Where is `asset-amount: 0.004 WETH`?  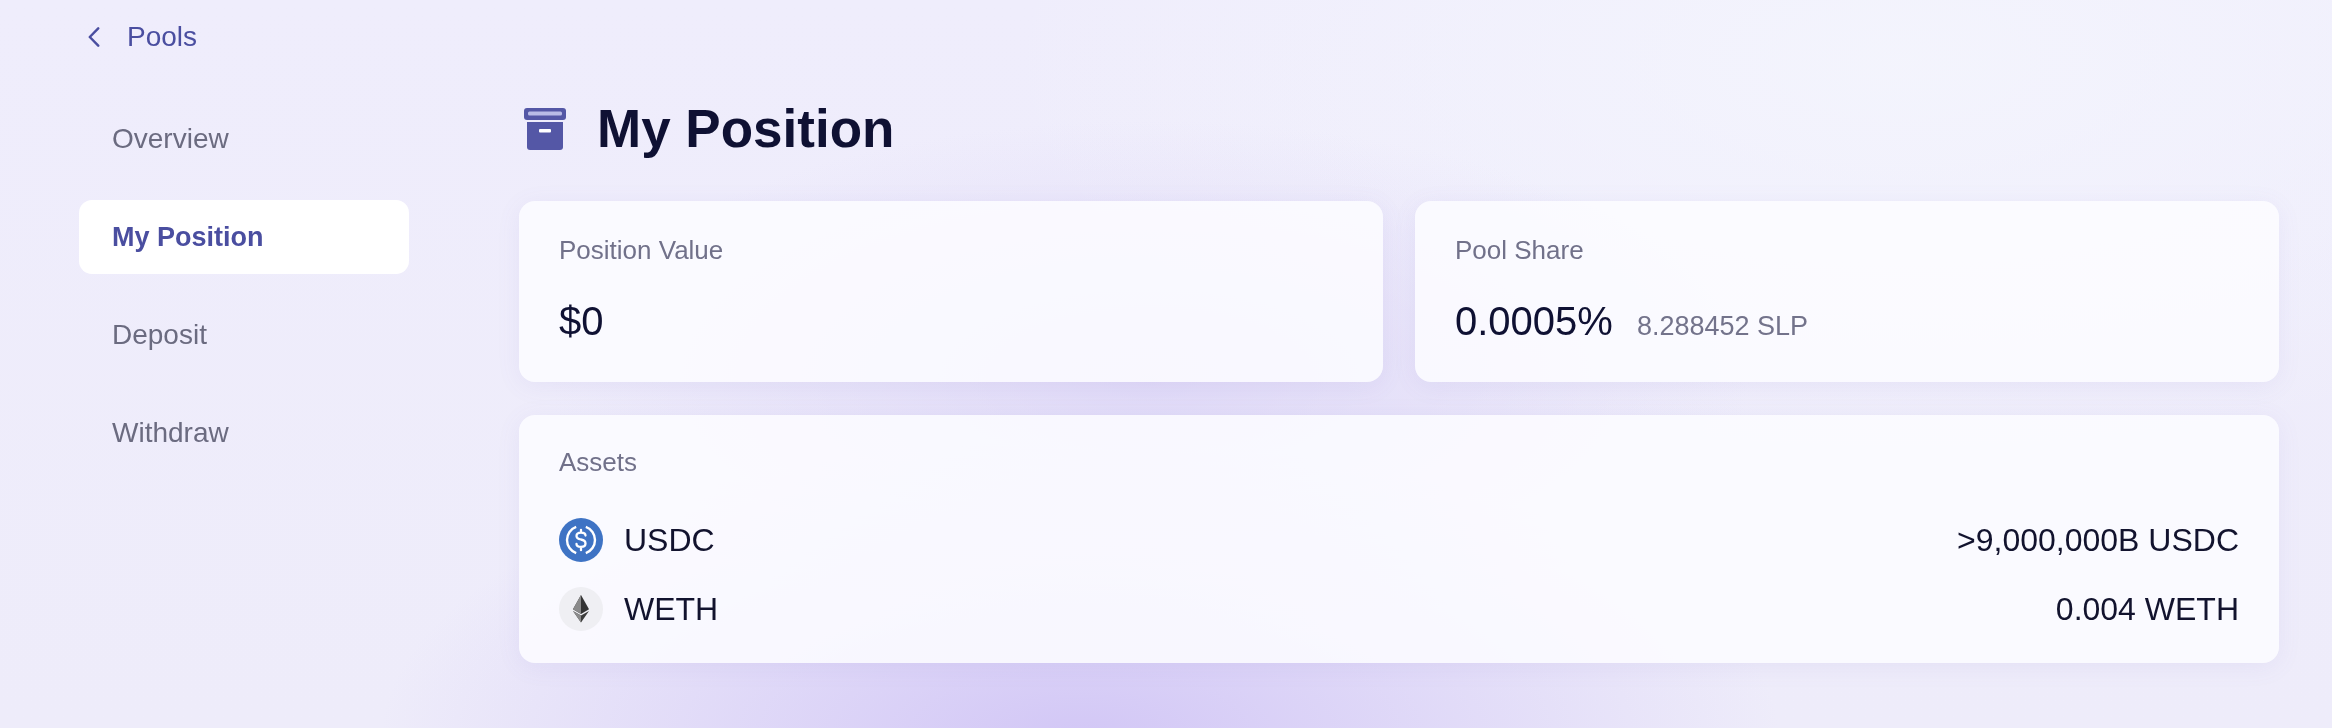 asset-amount: 0.004 WETH is located at coordinates (2147, 609).